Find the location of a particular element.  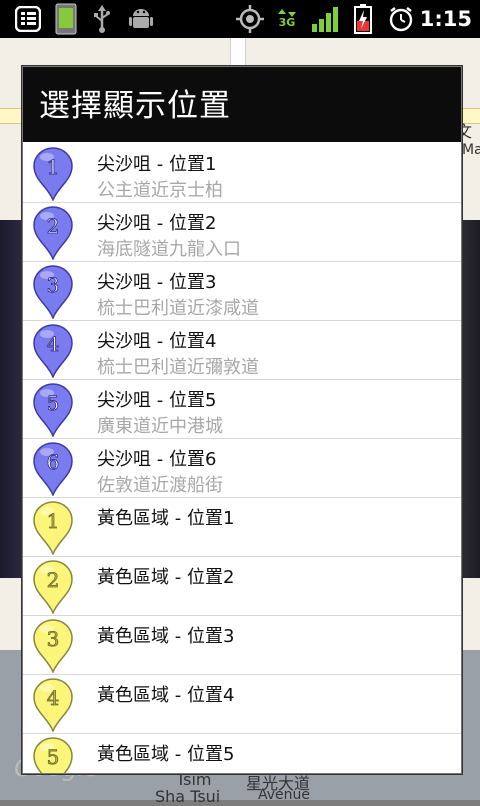

blue-map-pin-icon: 1 is located at coordinates (53, 174).